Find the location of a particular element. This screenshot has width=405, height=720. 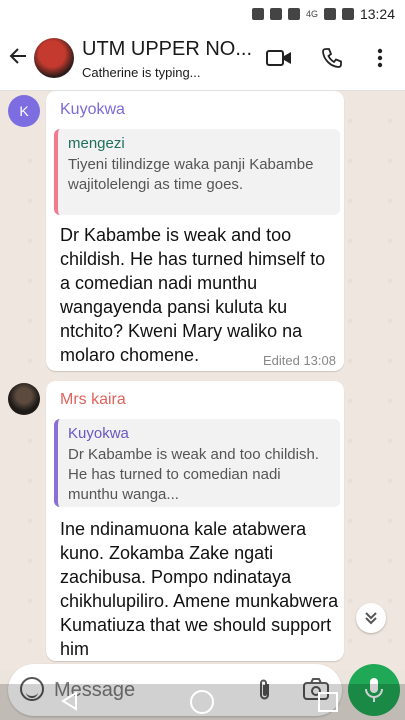

voice-call-icon is located at coordinates (332, 58).